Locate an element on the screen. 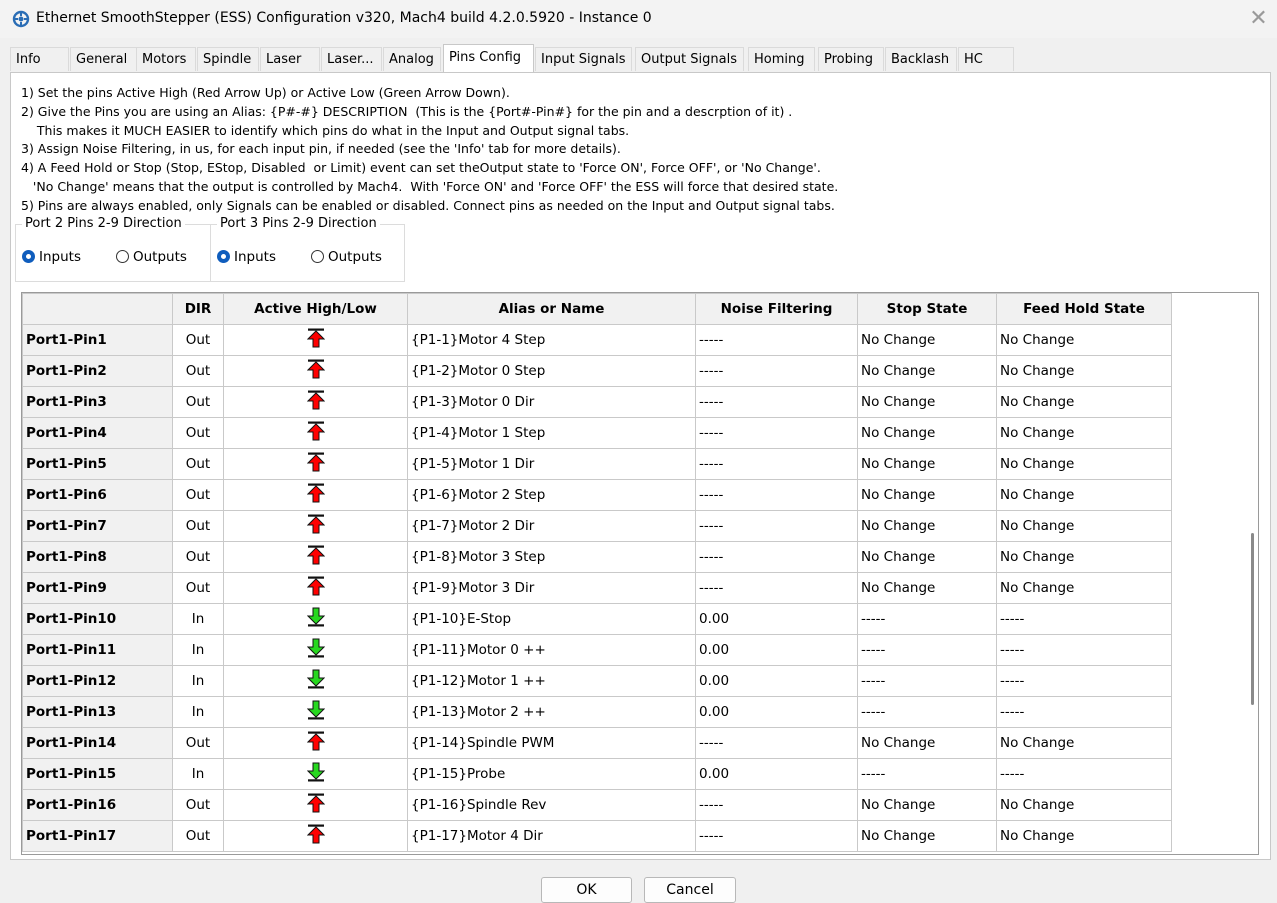 This screenshot has height=903, width=1277. alias-cell: {P1-11}Motor 0 ++ is located at coordinates (551, 650).